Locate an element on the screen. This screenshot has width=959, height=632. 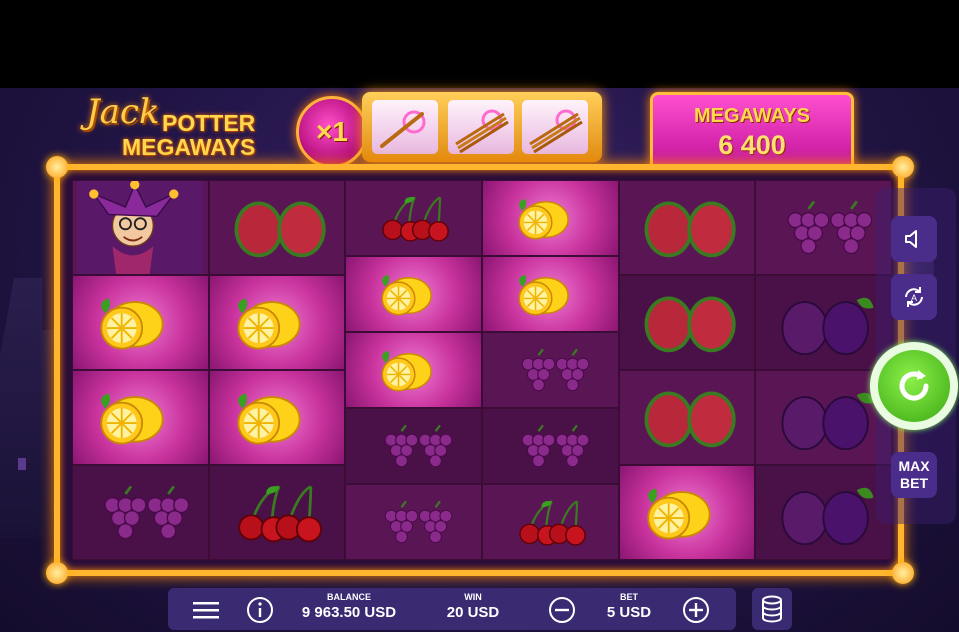
bet-label: BET is located at coordinates (629, 597).